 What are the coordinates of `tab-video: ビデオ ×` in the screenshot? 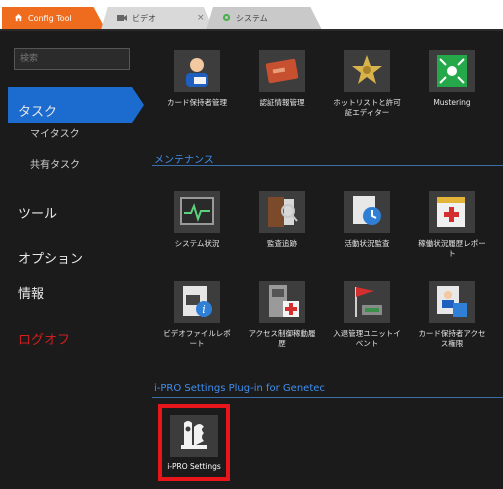 It's located at (157, 18).